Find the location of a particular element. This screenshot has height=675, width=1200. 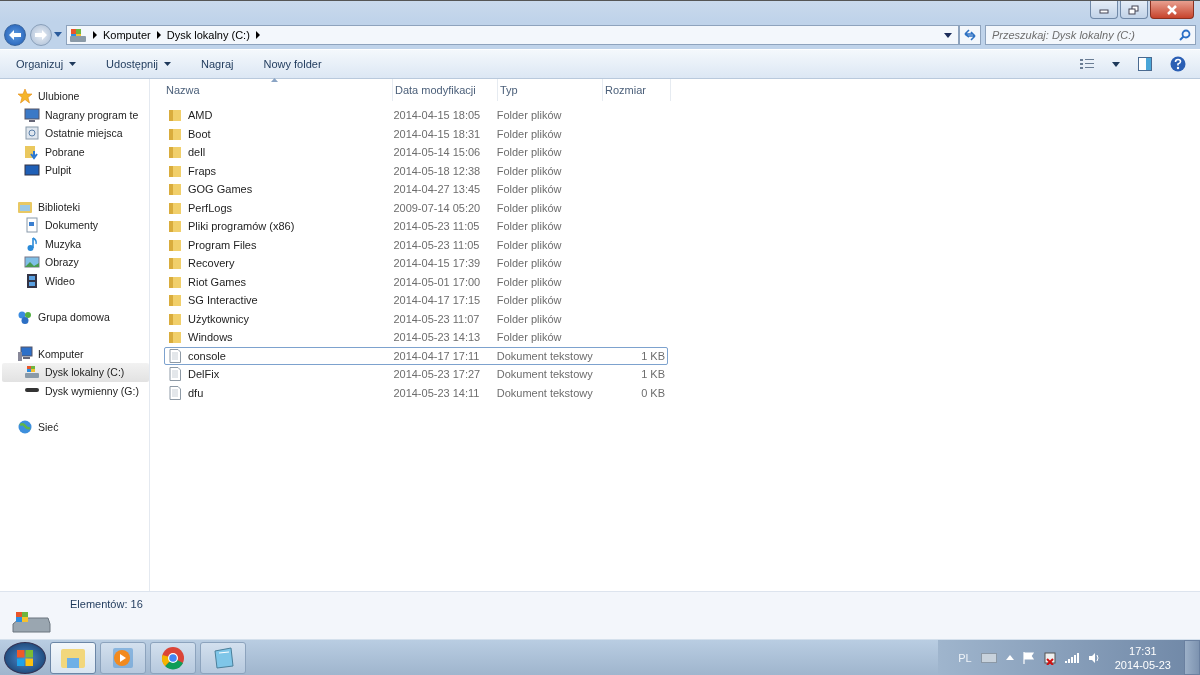

network-icon is located at coordinates (25, 427).